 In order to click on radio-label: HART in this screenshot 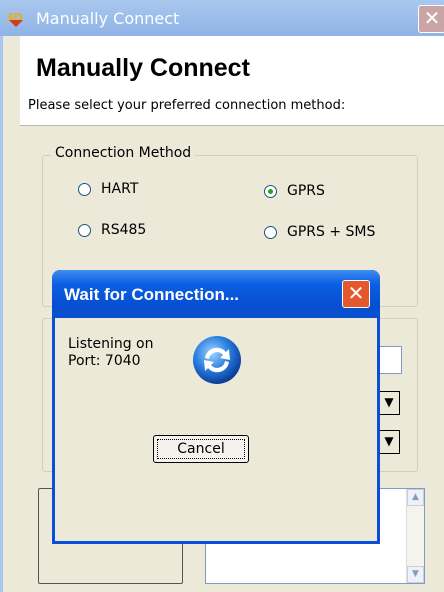, I will do `click(120, 189)`.